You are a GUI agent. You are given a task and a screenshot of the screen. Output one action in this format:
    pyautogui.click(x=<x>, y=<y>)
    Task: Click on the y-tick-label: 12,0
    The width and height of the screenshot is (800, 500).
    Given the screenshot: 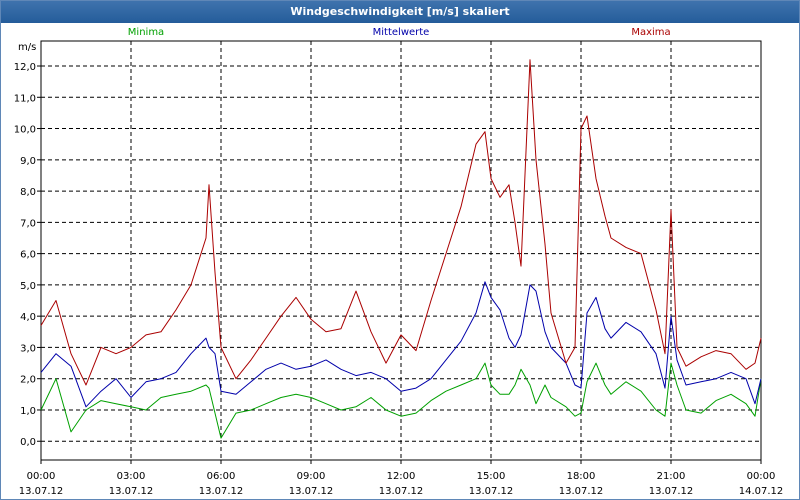 What is the action you would take?
    pyautogui.click(x=25, y=67)
    